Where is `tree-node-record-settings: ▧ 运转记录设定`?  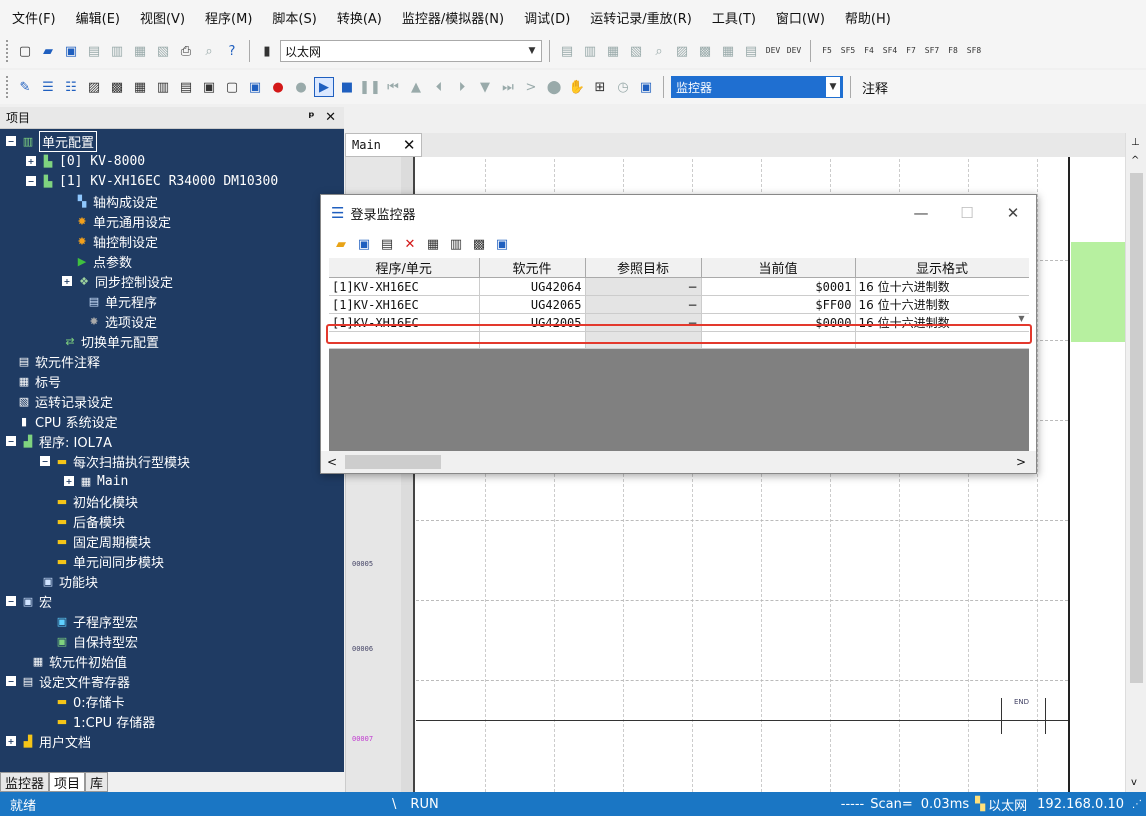
tree-node-record-settings: ▧ 运转记录设定 is located at coordinates (172, 401).